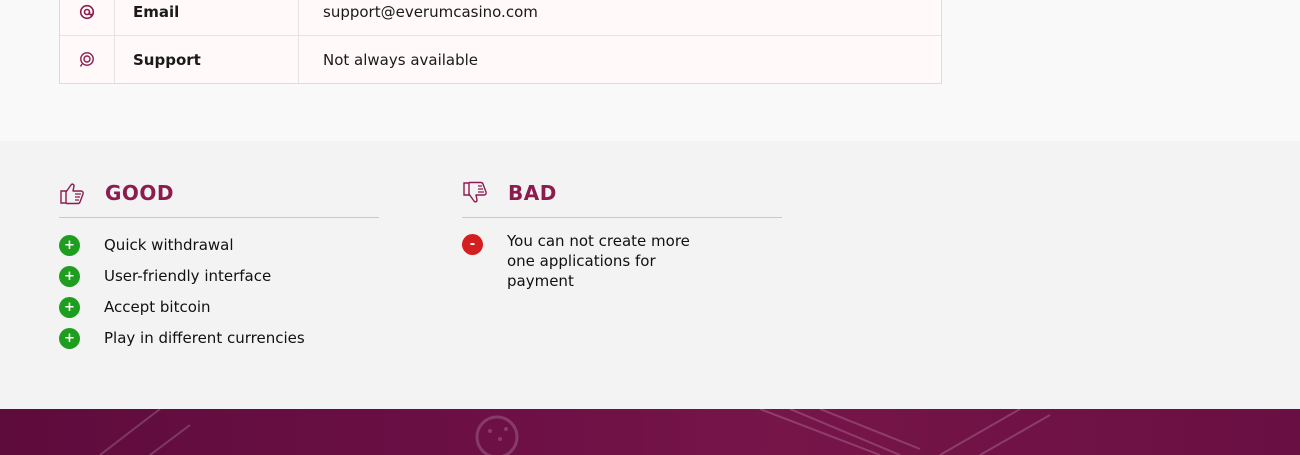 This screenshot has height=455, width=1300. I want to click on good-item-text: User-friendly interface, so click(188, 276).